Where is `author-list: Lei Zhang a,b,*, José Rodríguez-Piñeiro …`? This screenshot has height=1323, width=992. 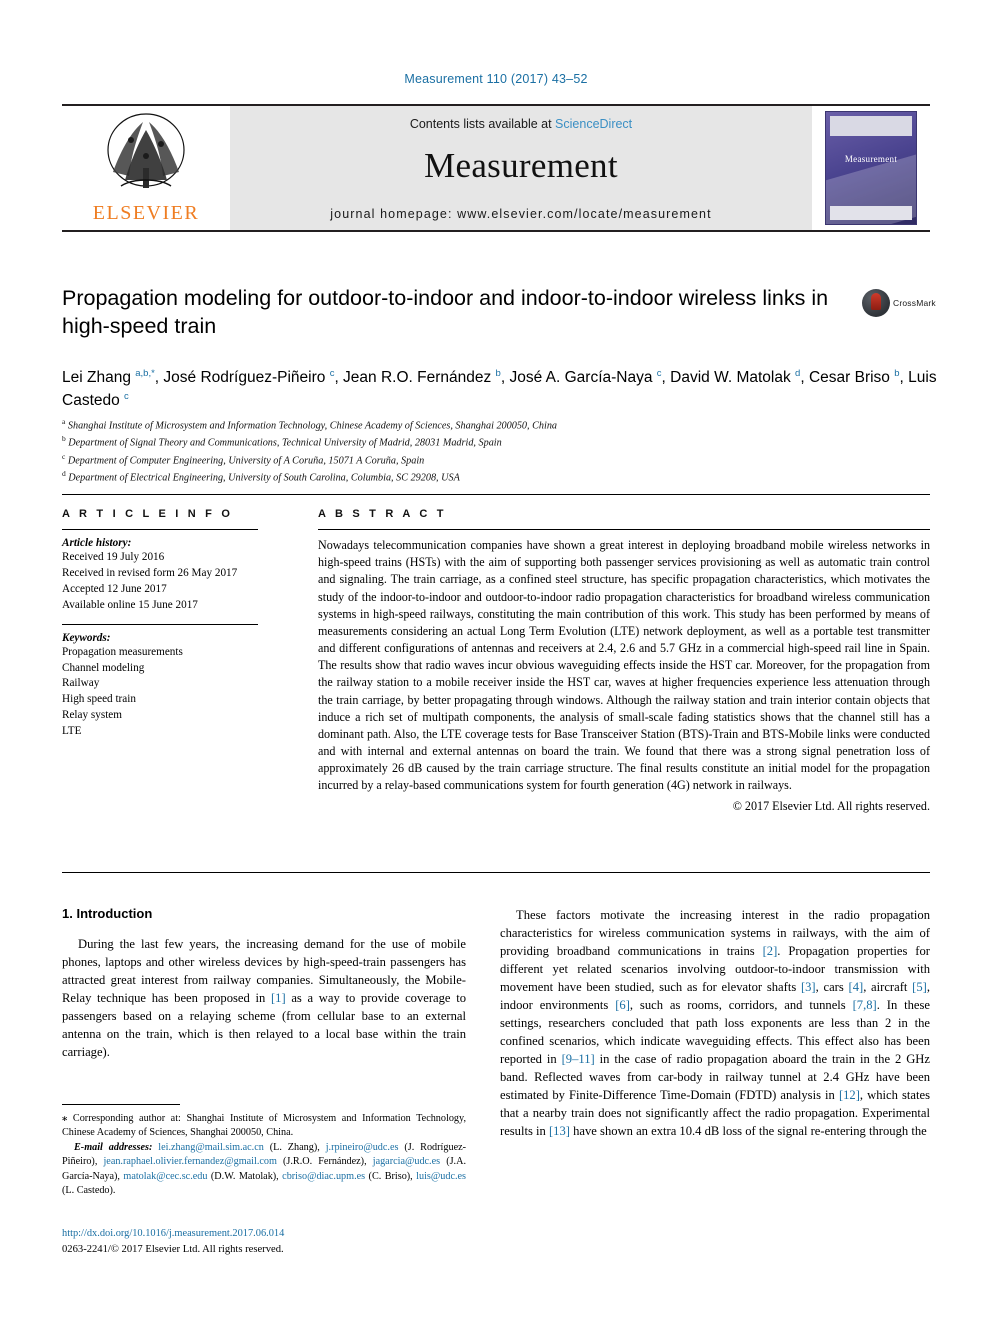
author-list: Lei Zhang a,b,*, José Rodríguez-Piñeiro … is located at coordinates (499, 388).